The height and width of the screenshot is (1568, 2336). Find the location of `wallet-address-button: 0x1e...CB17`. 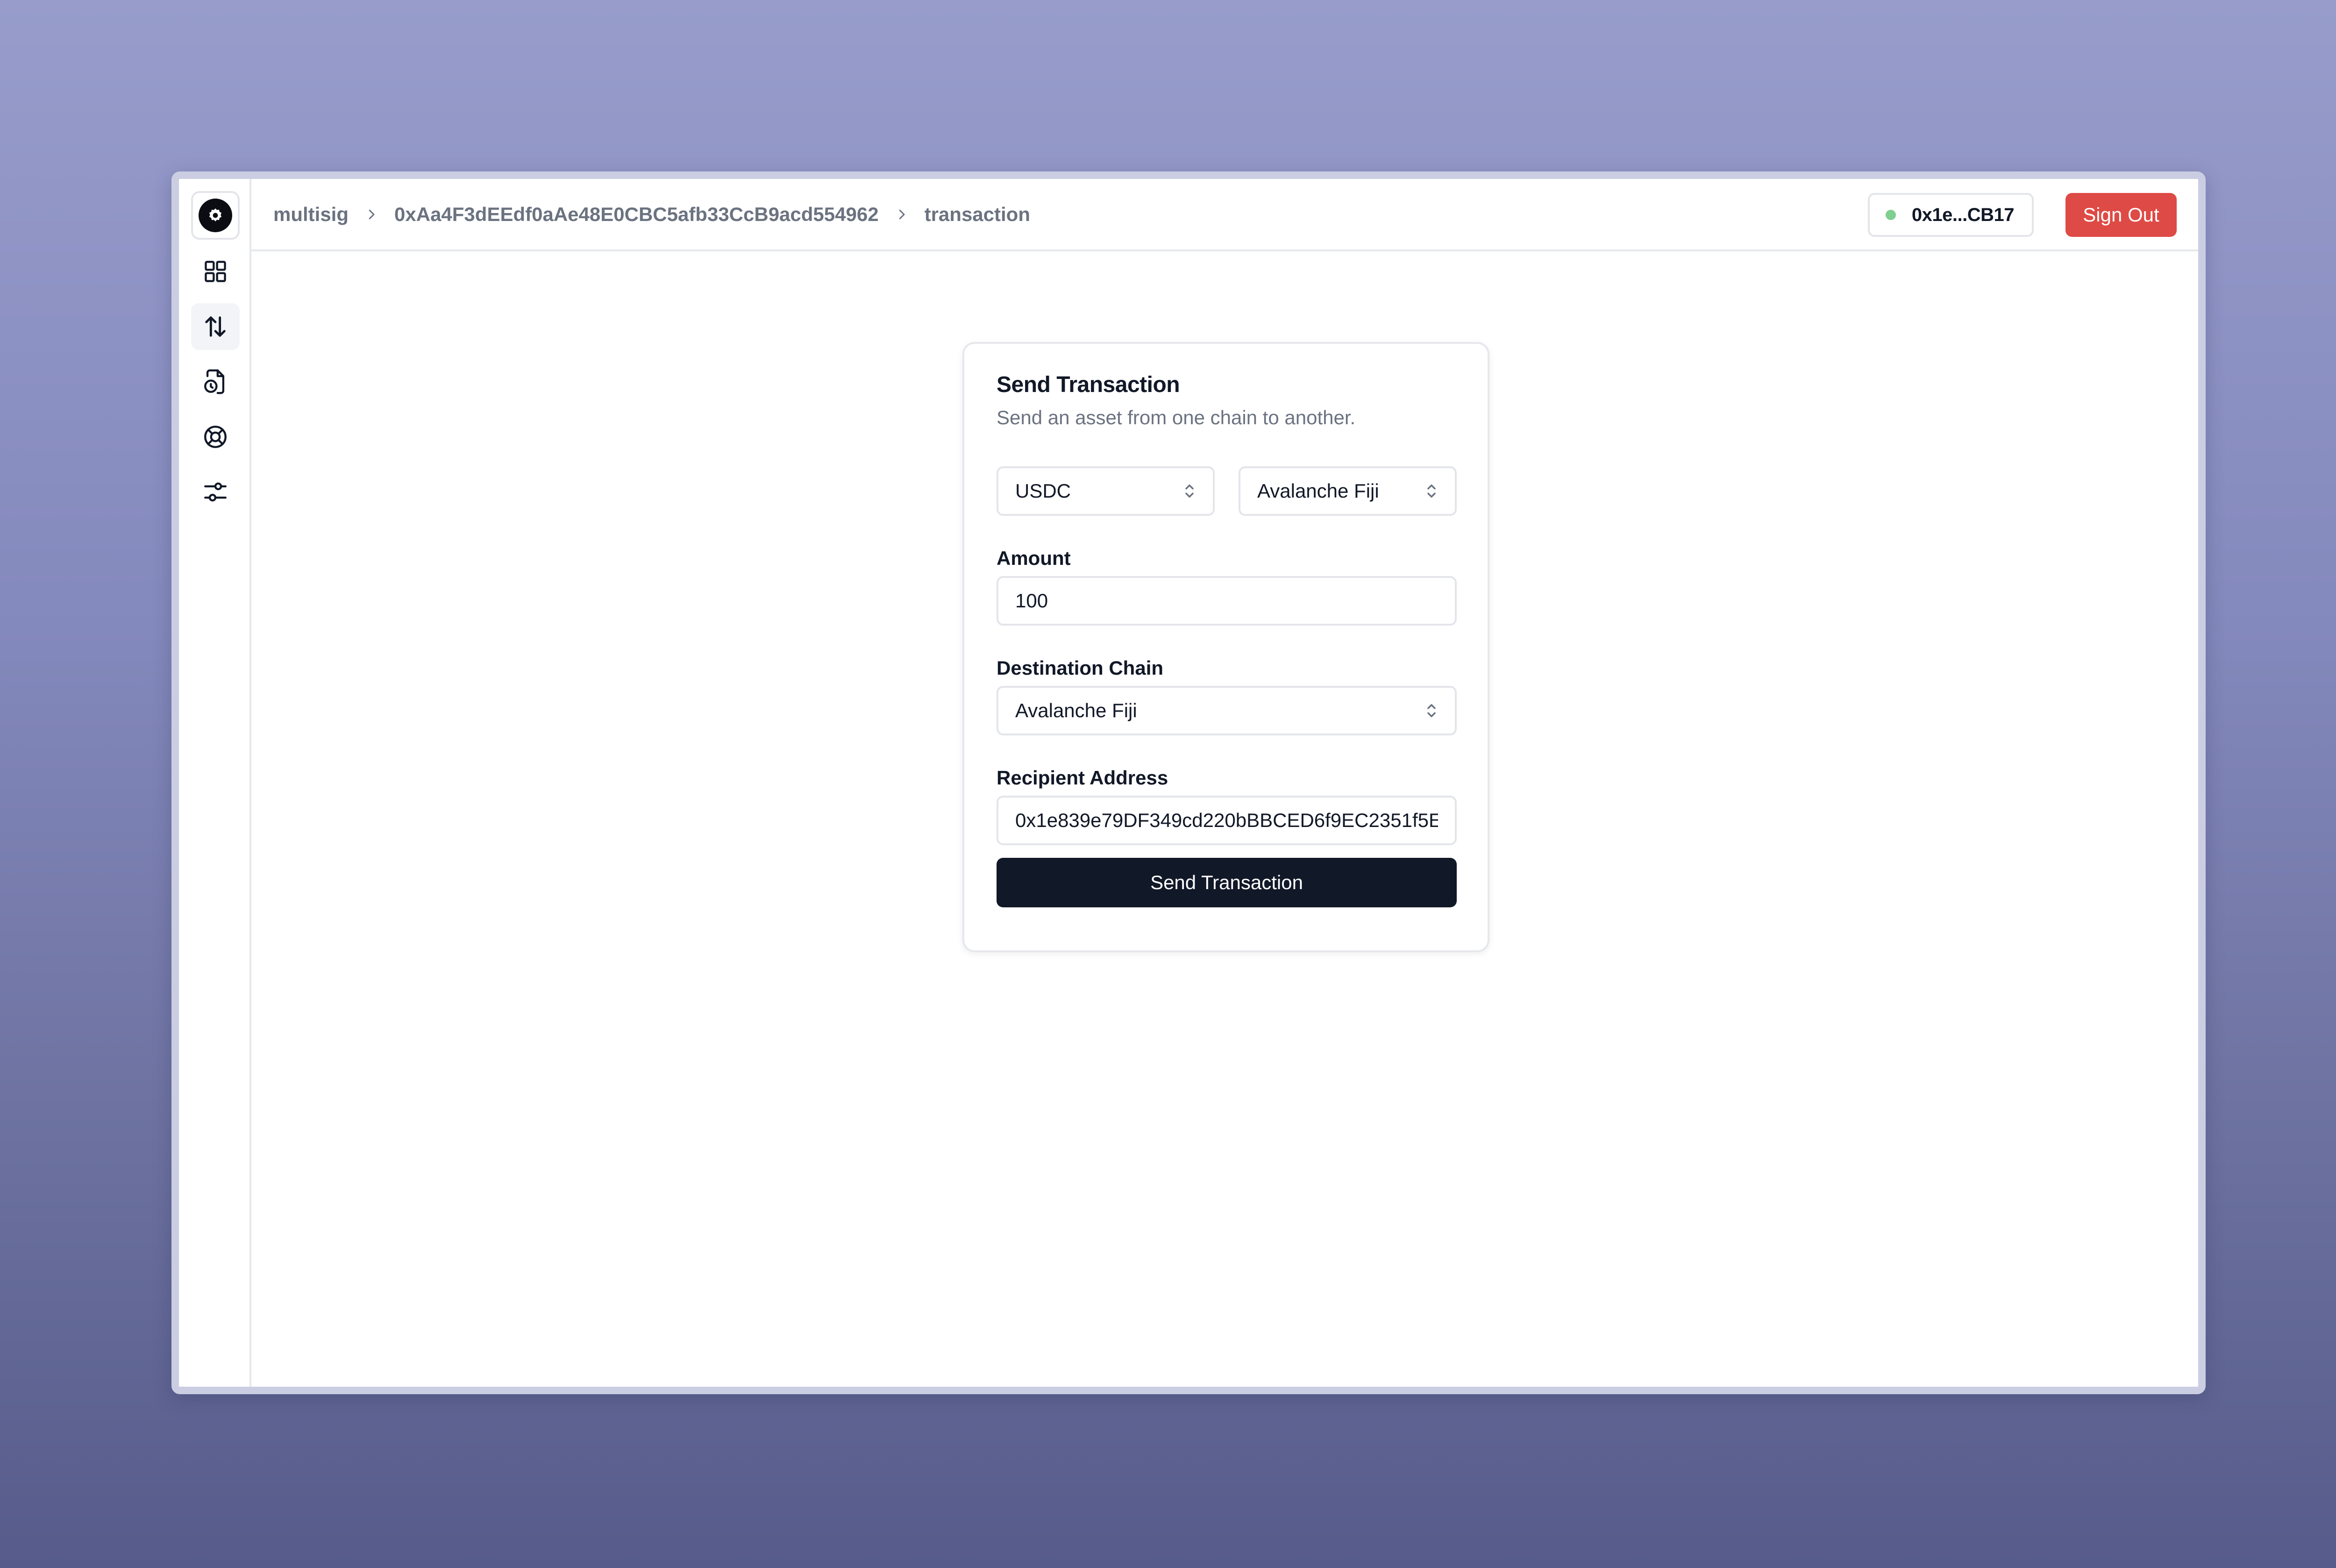

wallet-address-button: 0x1e...CB17 is located at coordinates (1950, 215).